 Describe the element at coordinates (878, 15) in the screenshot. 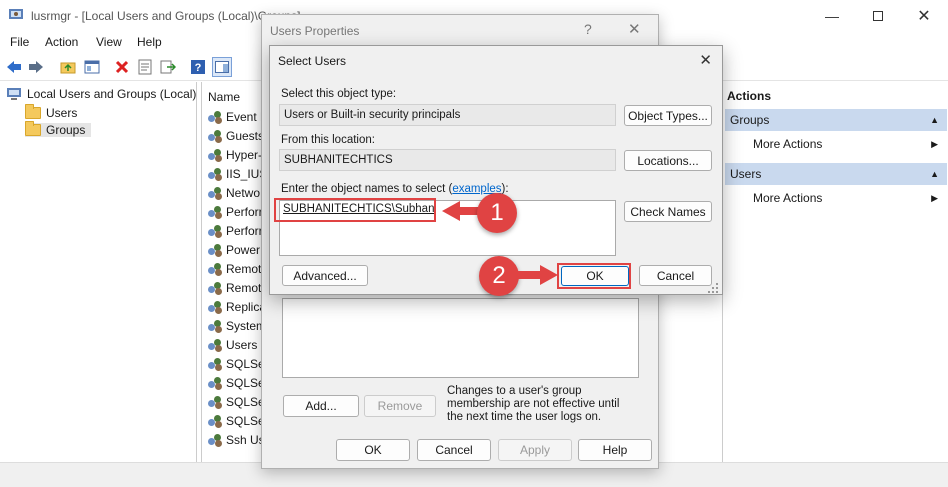

I see `maximize-icon` at that location.